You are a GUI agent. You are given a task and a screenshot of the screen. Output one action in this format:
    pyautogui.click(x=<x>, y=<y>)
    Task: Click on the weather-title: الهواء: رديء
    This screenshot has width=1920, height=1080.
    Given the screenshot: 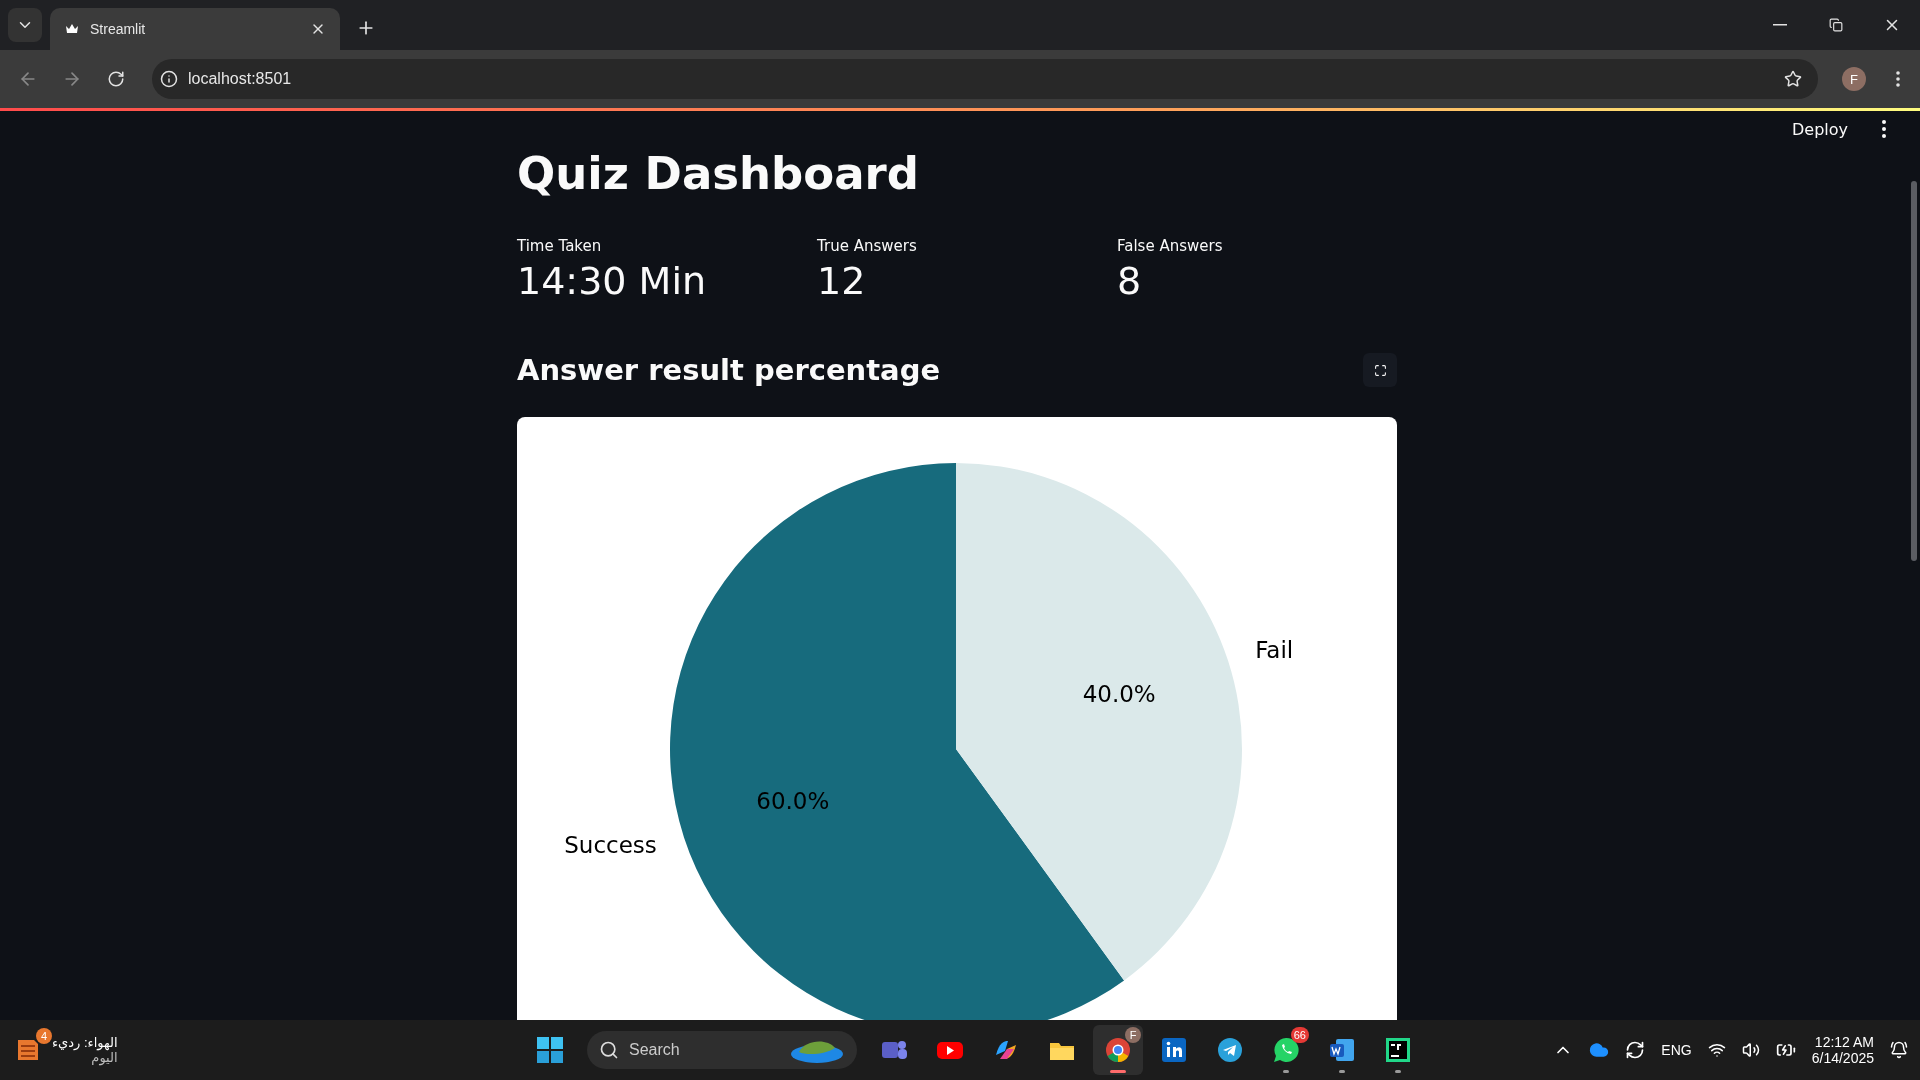 What is the action you would take?
    pyautogui.click(x=85, y=1042)
    